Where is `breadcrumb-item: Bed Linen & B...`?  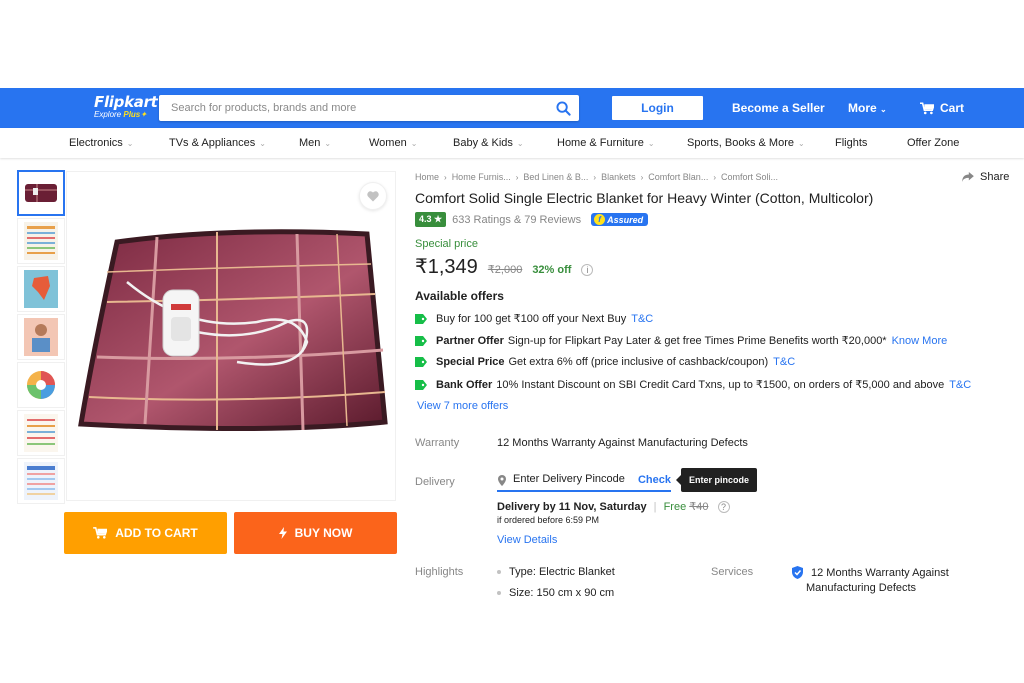 breadcrumb-item: Bed Linen & B... is located at coordinates (555, 177).